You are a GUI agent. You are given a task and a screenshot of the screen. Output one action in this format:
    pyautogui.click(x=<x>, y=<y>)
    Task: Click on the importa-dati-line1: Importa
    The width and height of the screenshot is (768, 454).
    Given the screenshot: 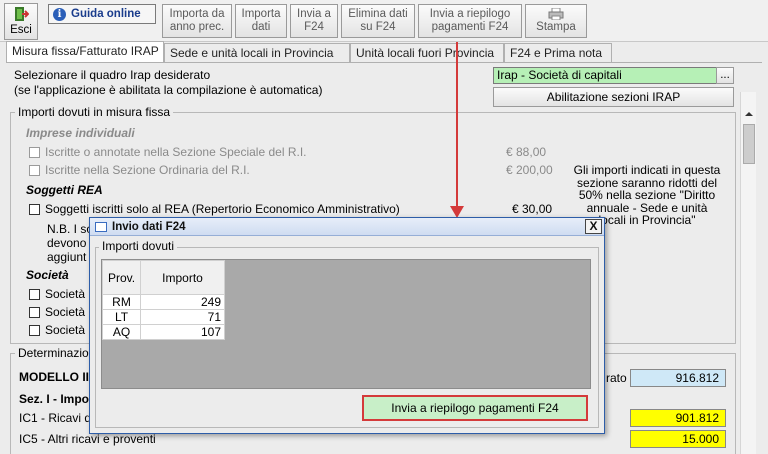 What is the action you would take?
    pyautogui.click(x=261, y=14)
    